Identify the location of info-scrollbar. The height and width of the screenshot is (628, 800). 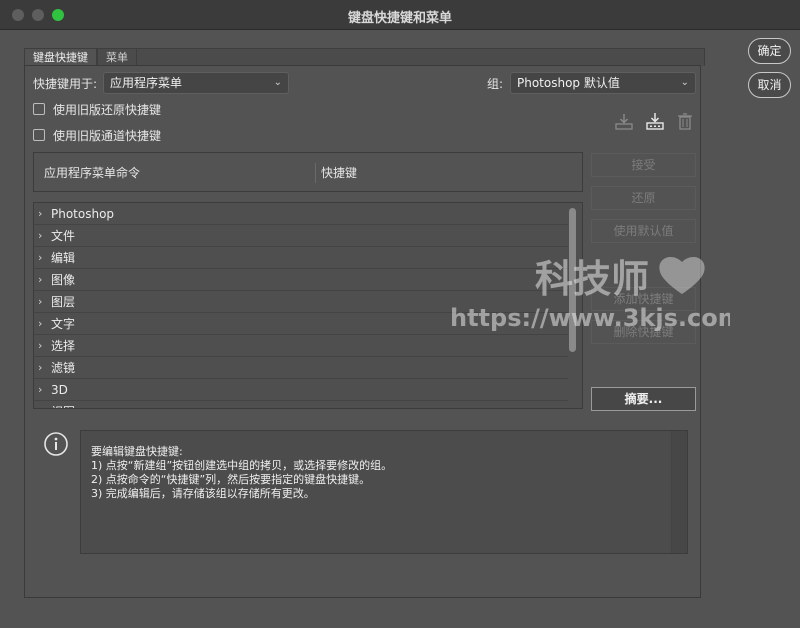
(679, 492).